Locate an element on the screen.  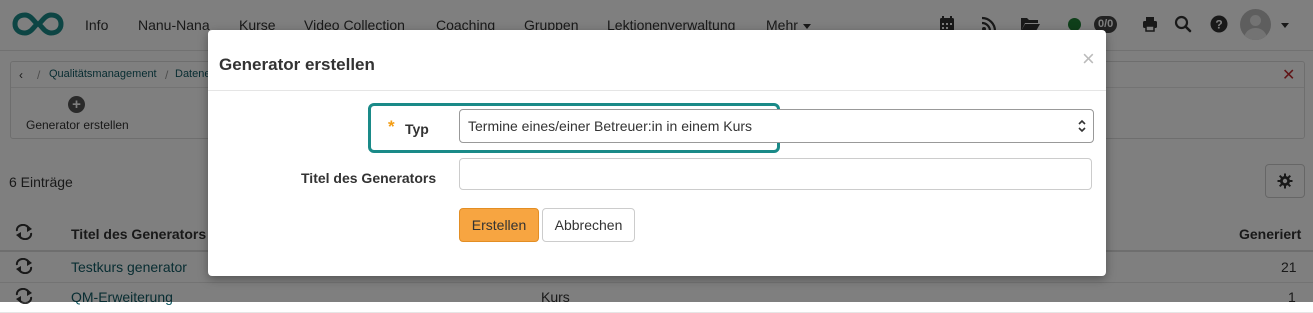
generator-title-label: Titel des Generators is located at coordinates (369, 178).